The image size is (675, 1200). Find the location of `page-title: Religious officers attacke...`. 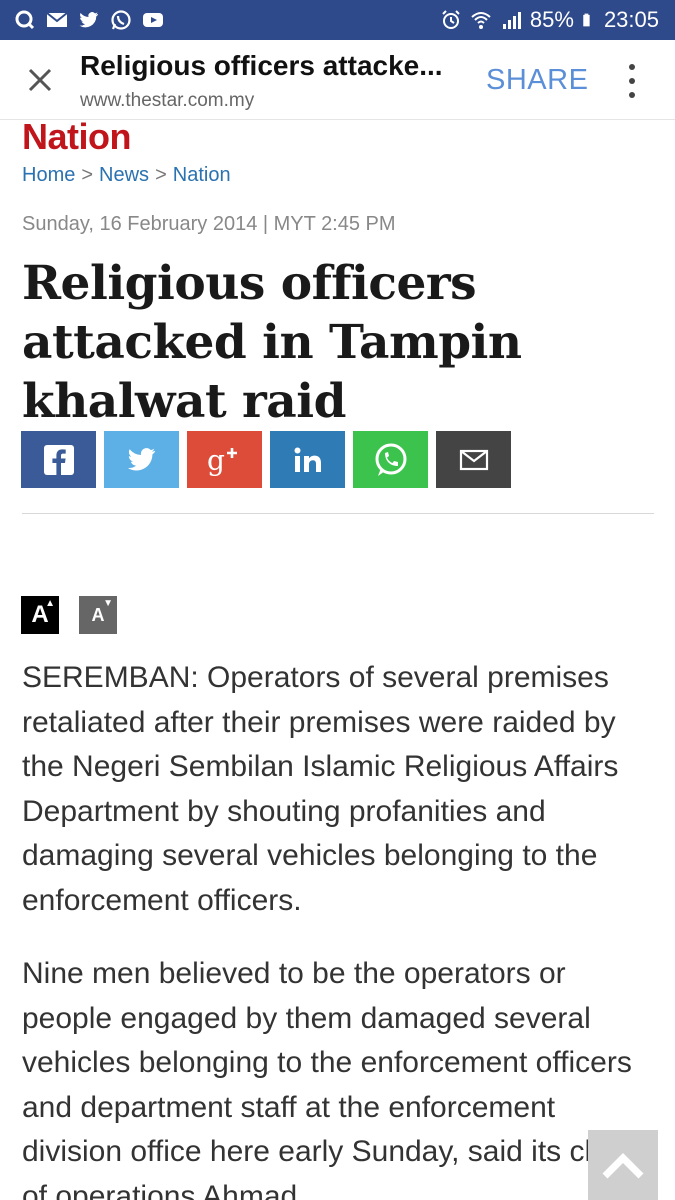

page-title: Religious officers attacke... is located at coordinates (261, 65).